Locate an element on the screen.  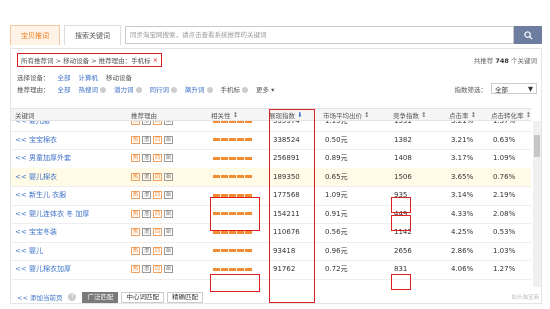
keyword-cell: << 男童加厚外套 is located at coordinates (70, 158).